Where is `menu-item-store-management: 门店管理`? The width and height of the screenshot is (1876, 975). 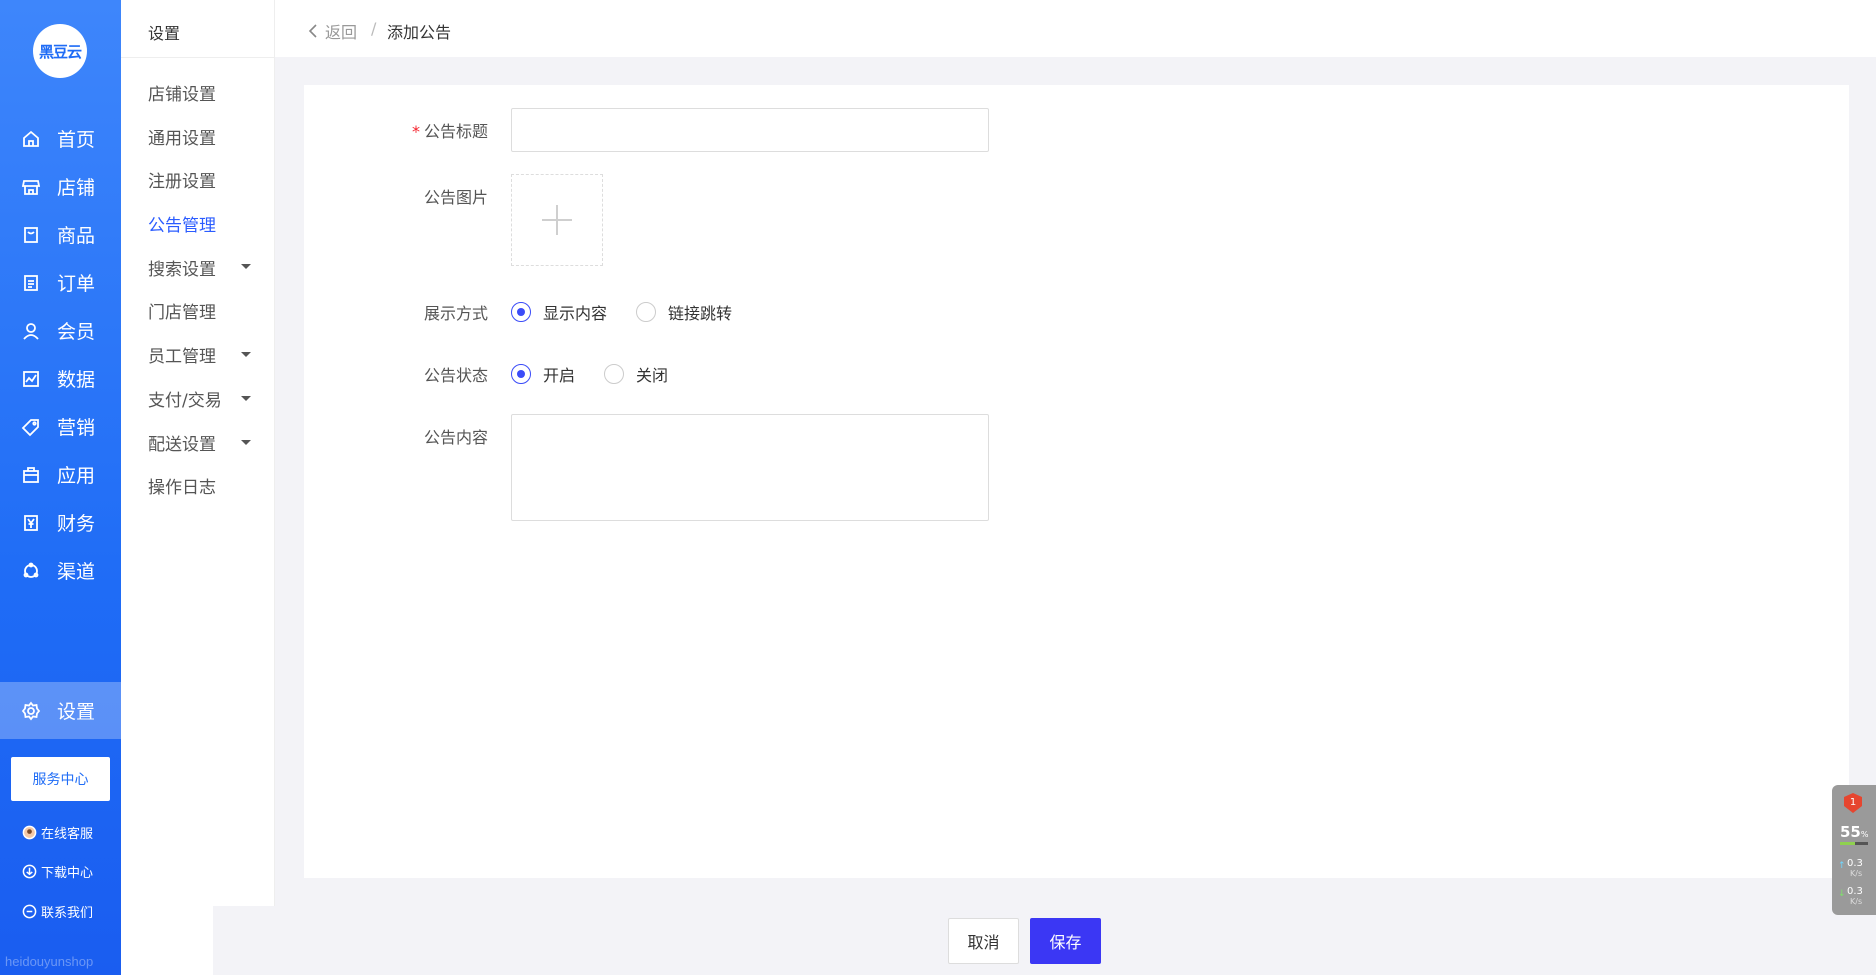
menu-item-store-management: 门店管理 is located at coordinates (182, 310).